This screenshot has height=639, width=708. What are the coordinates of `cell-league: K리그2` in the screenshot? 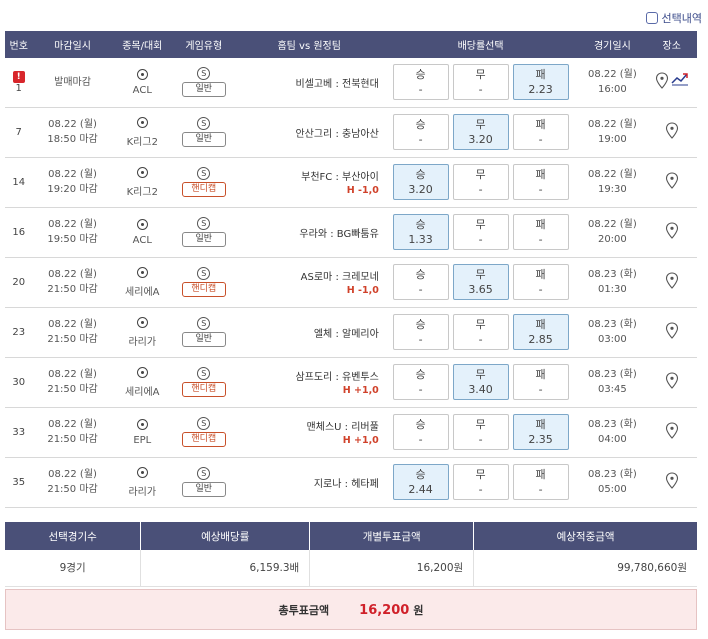 It's located at (142, 132).